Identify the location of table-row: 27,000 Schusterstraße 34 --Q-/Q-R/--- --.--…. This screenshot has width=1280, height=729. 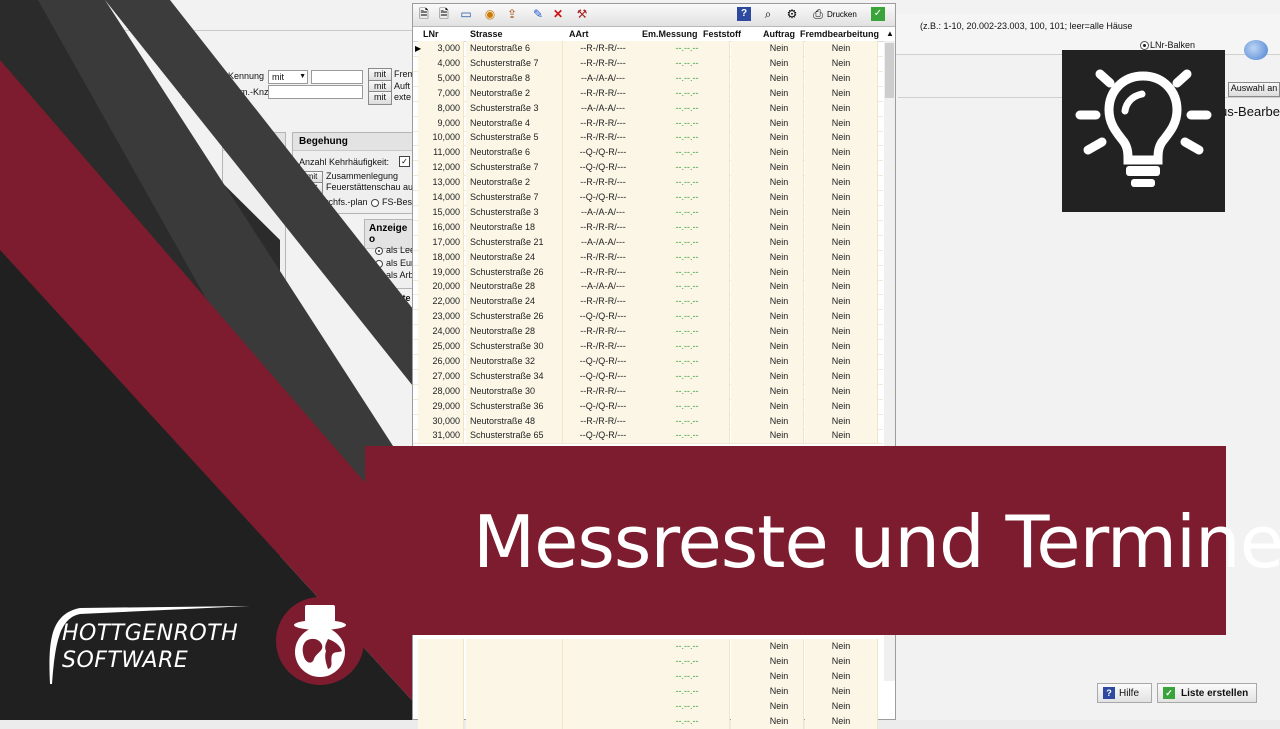
(648, 376).